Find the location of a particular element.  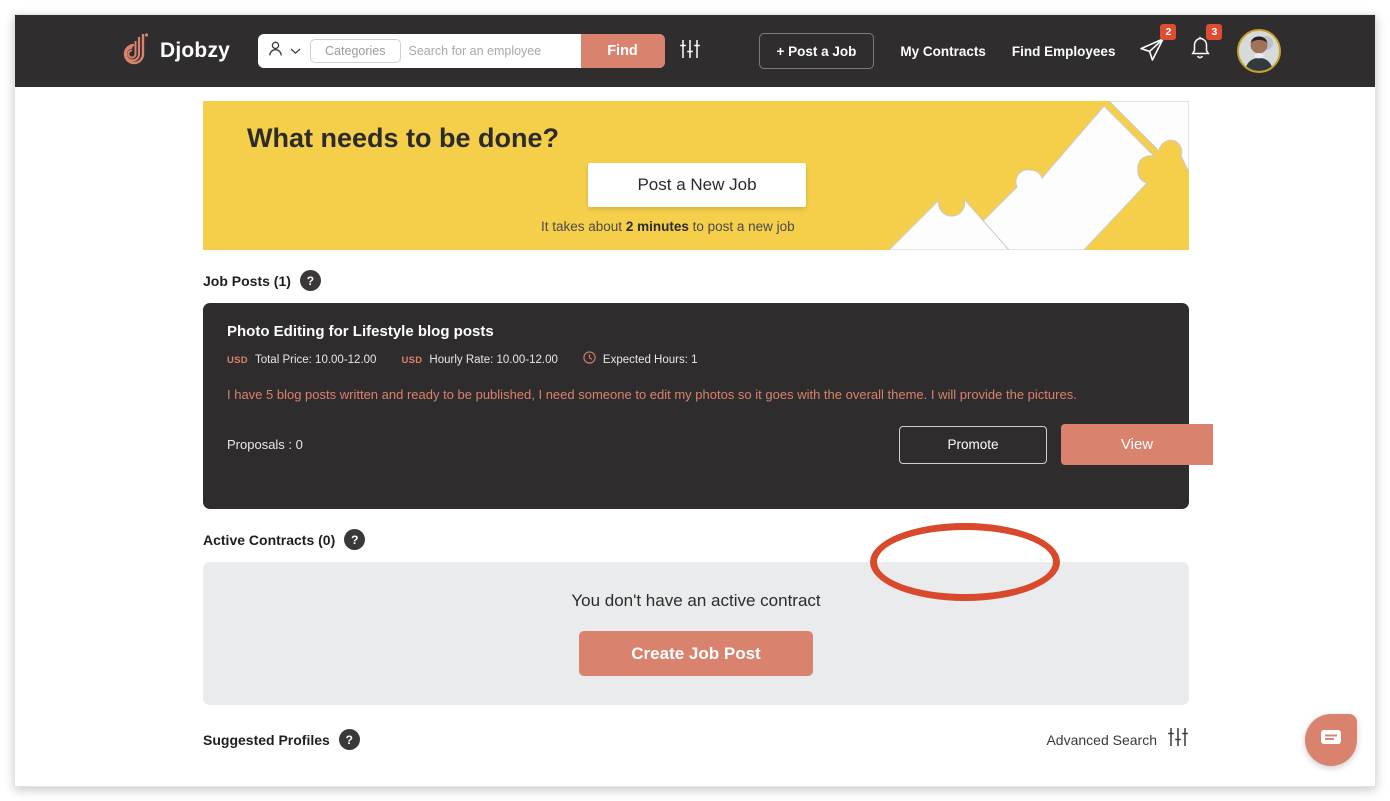

active-contracts-heading: Active Contracts (0) ? is located at coordinates (696, 539).